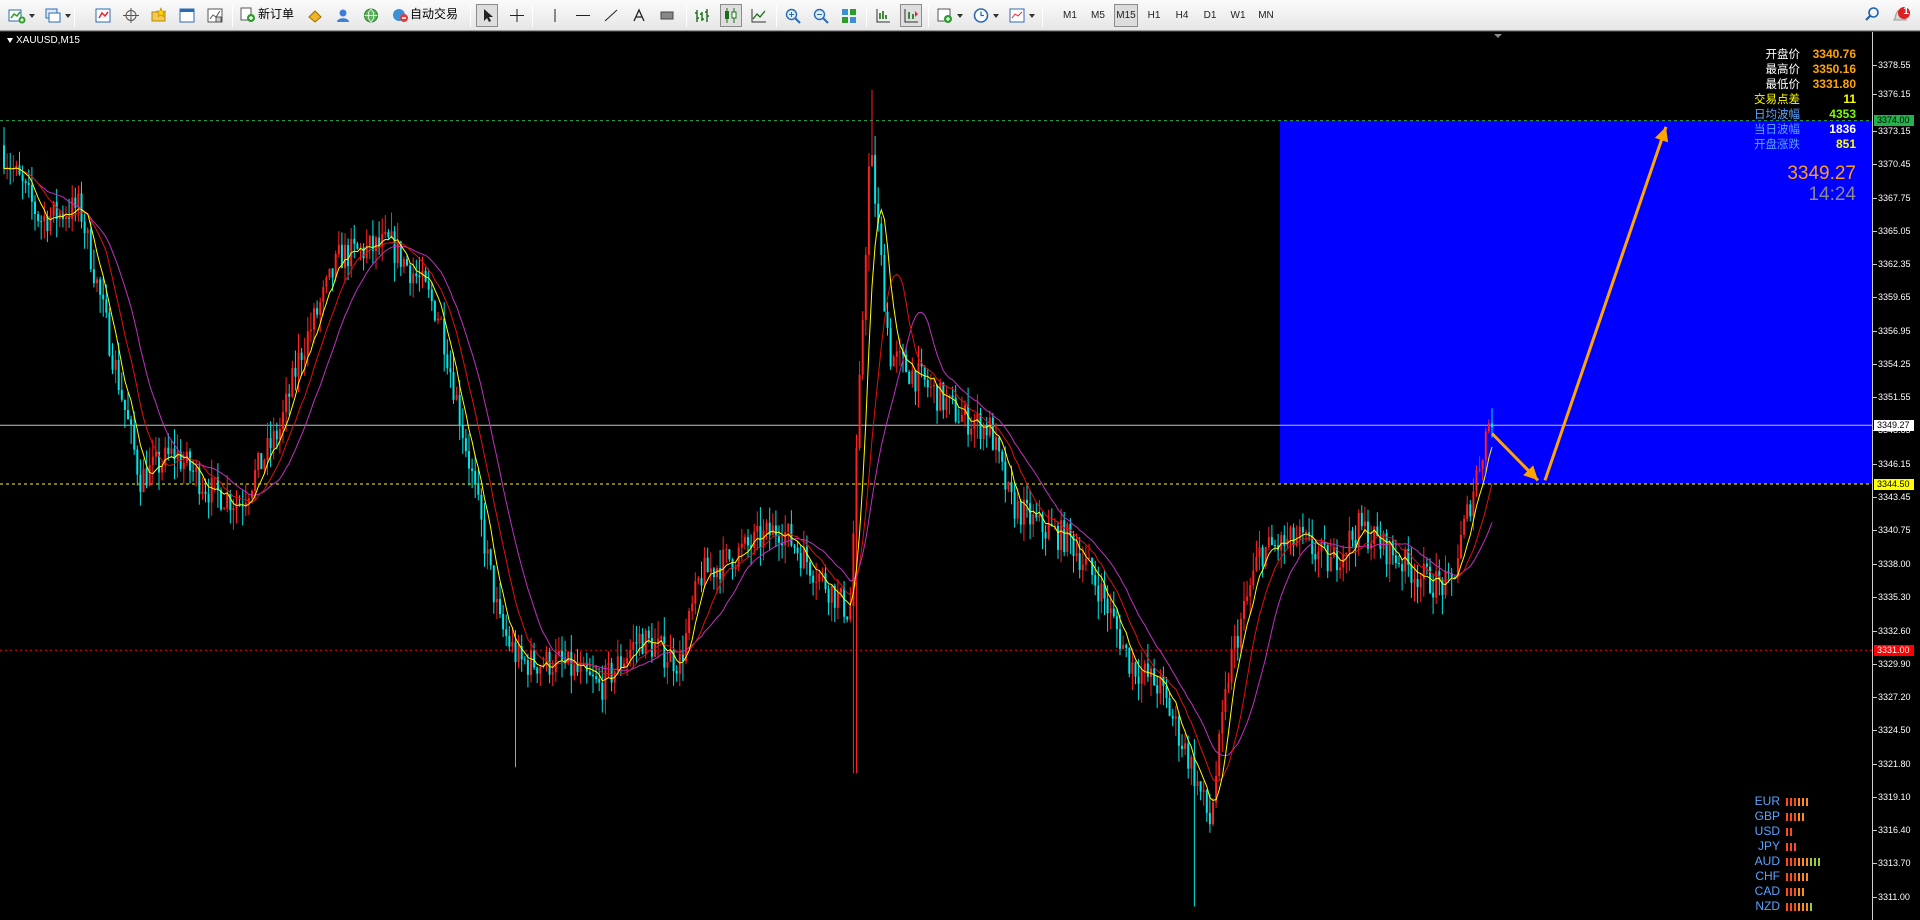 This screenshot has width=1920, height=920. Describe the element at coordinates (187, 15) in the screenshot. I see `terminal-button` at that location.